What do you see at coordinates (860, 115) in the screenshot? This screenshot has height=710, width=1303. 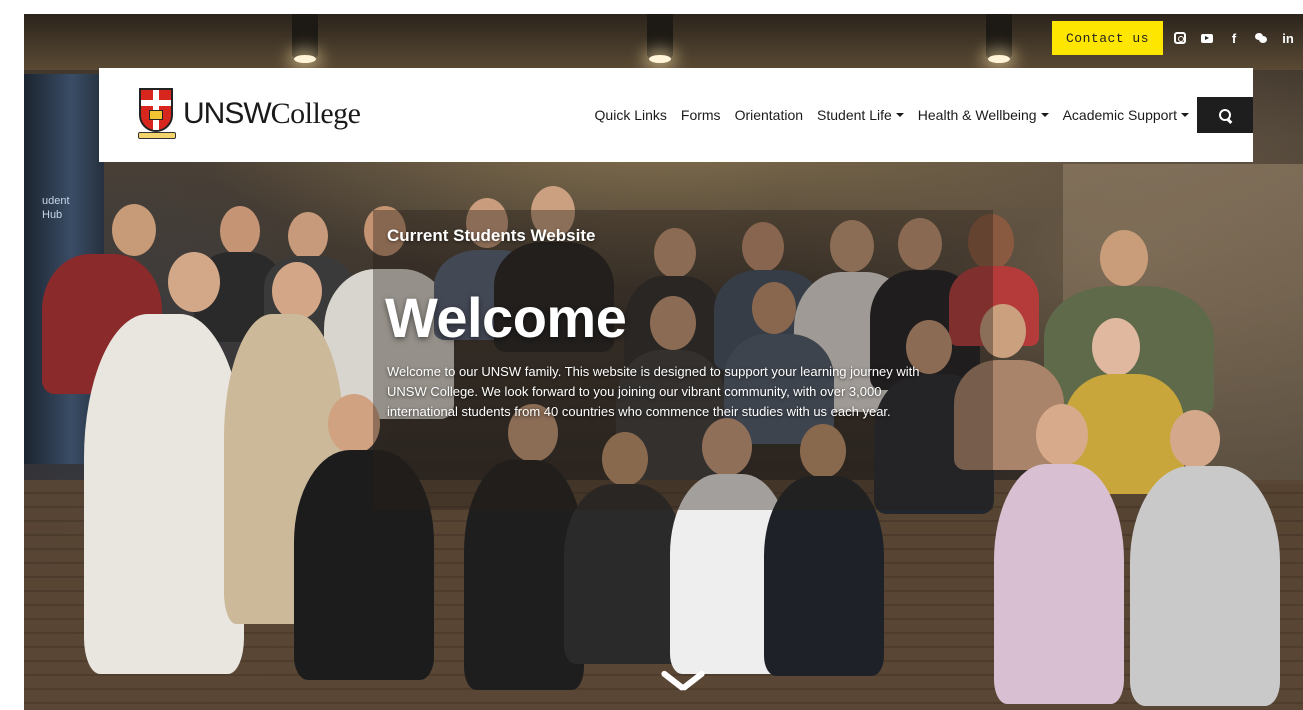 I see `nav-student-life: Student Life` at bounding box center [860, 115].